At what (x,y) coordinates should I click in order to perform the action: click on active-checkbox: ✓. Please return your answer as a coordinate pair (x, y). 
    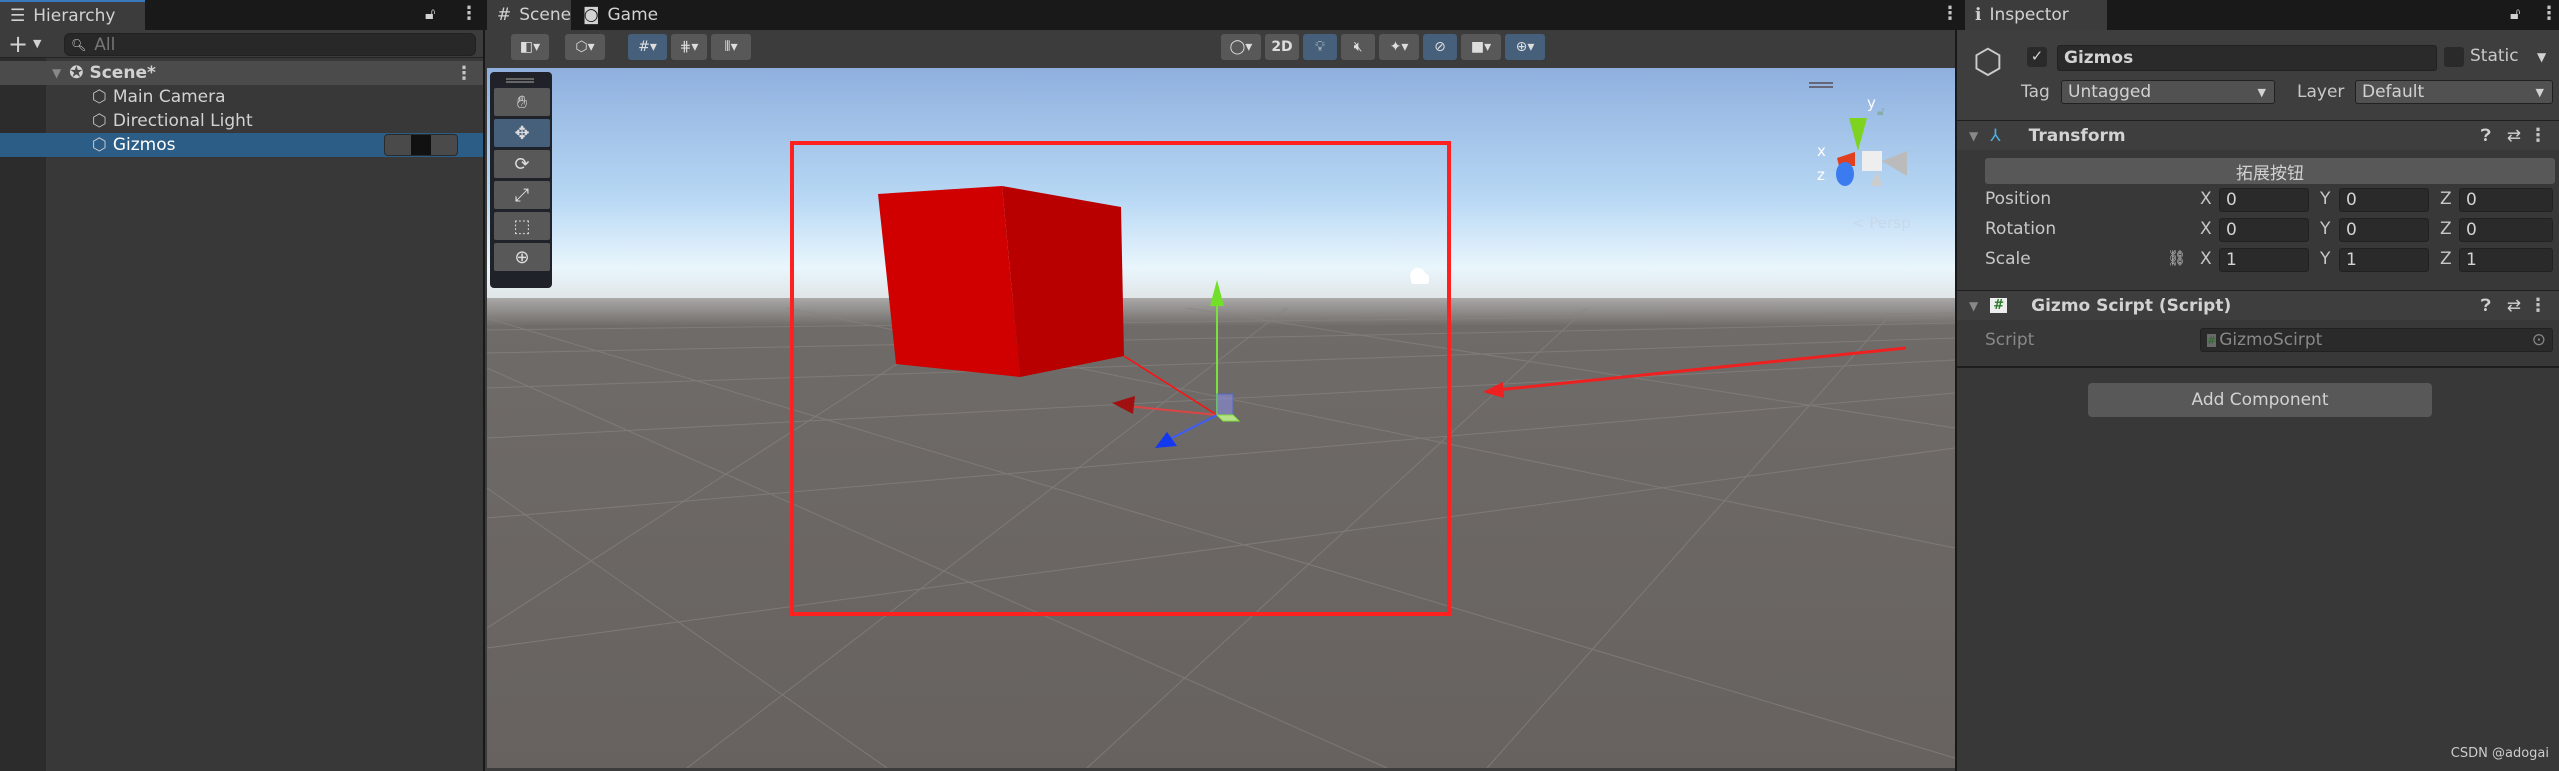
    Looking at the image, I should click on (2037, 57).